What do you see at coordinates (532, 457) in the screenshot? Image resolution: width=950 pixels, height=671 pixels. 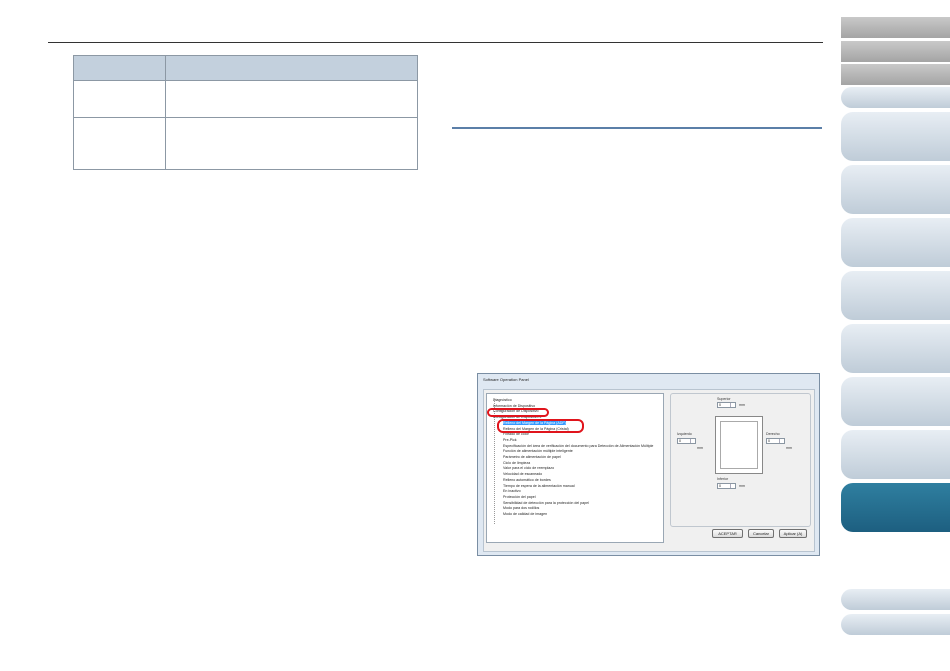 I see `tree-item-setting: Parámetro de alimentación de papel` at bounding box center [532, 457].